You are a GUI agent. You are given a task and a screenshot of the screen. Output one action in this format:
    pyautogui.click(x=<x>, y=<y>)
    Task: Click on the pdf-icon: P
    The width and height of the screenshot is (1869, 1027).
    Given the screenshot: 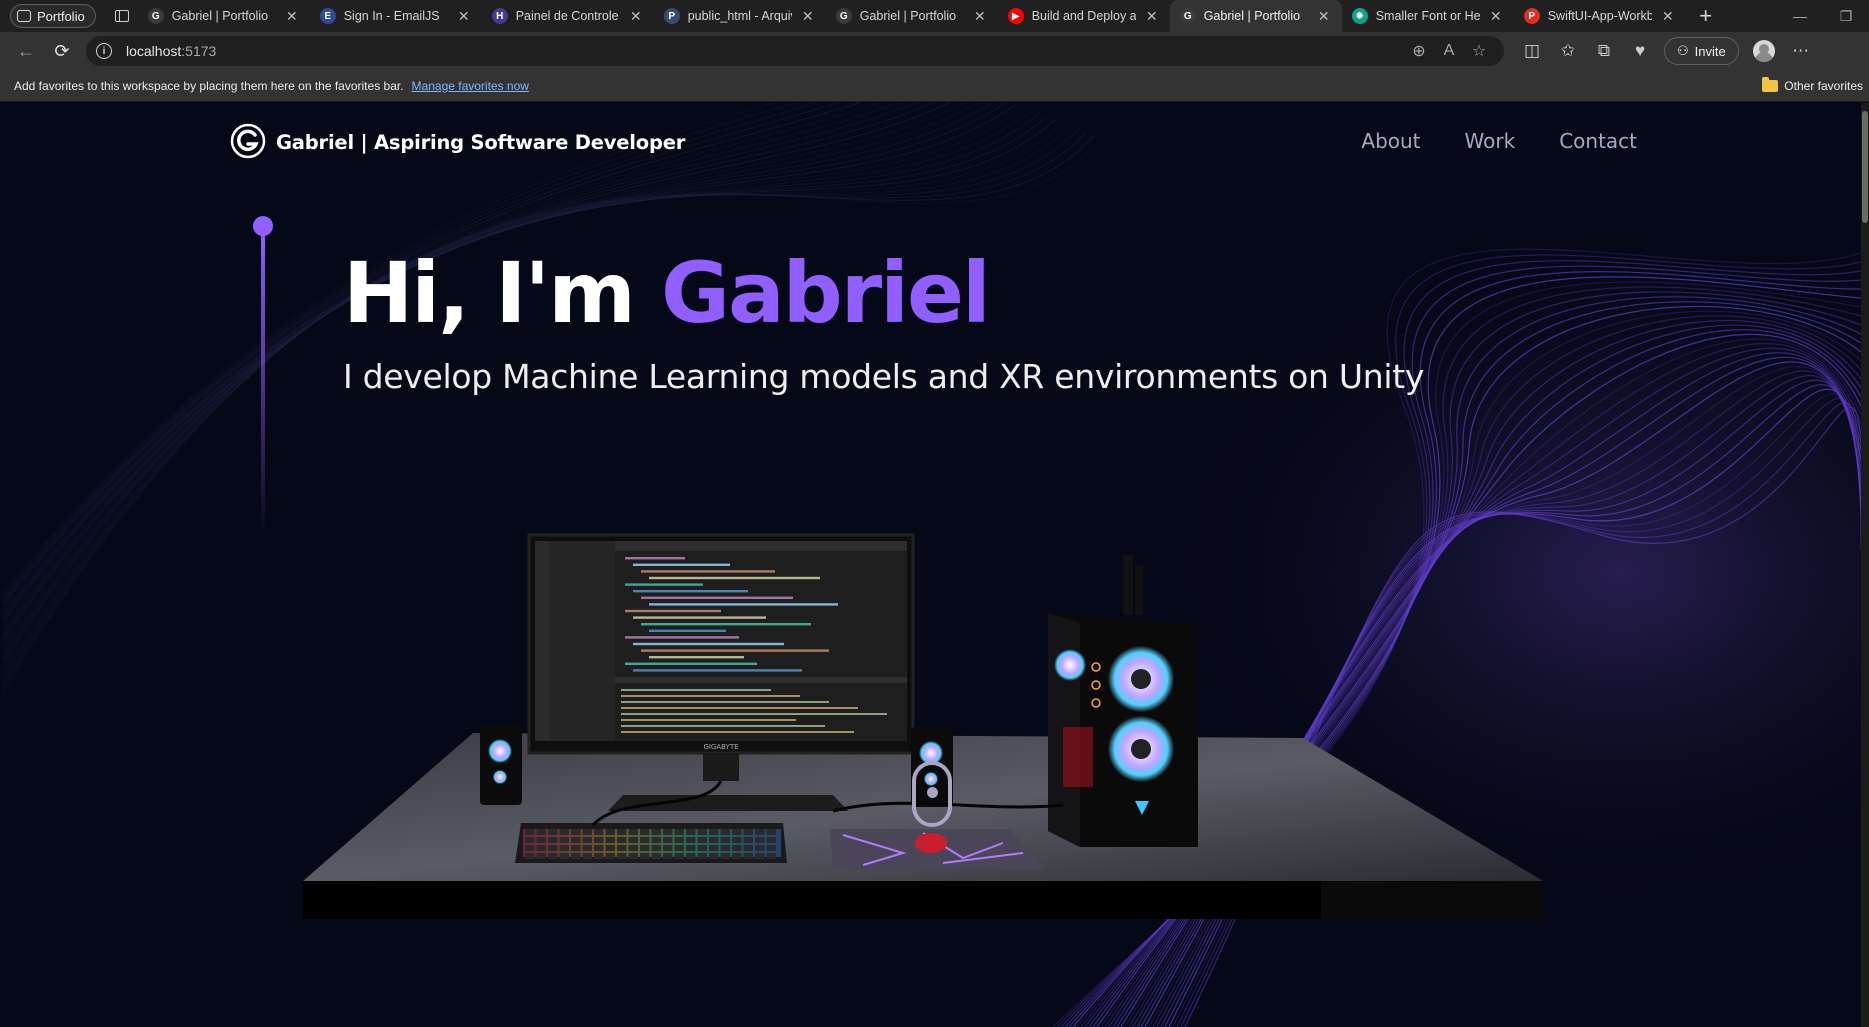 What is the action you would take?
    pyautogui.click(x=1531, y=16)
    